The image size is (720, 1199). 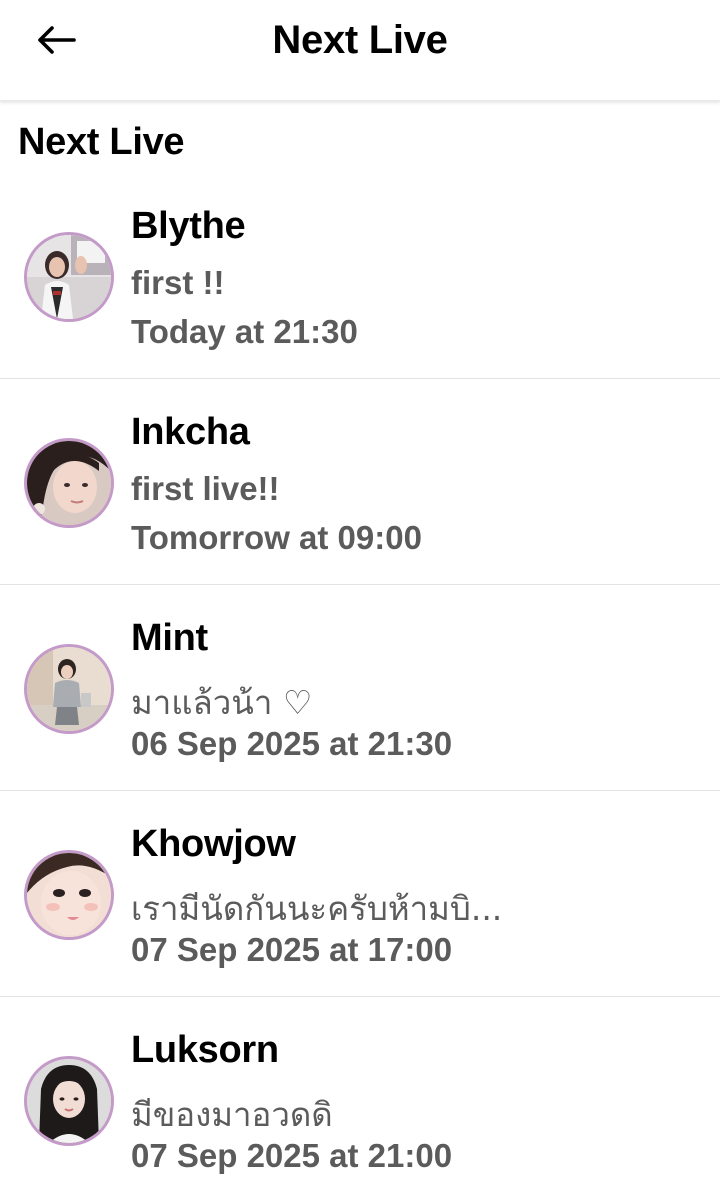 I want to click on top-app-bar: Next Live, so click(x=360, y=50).